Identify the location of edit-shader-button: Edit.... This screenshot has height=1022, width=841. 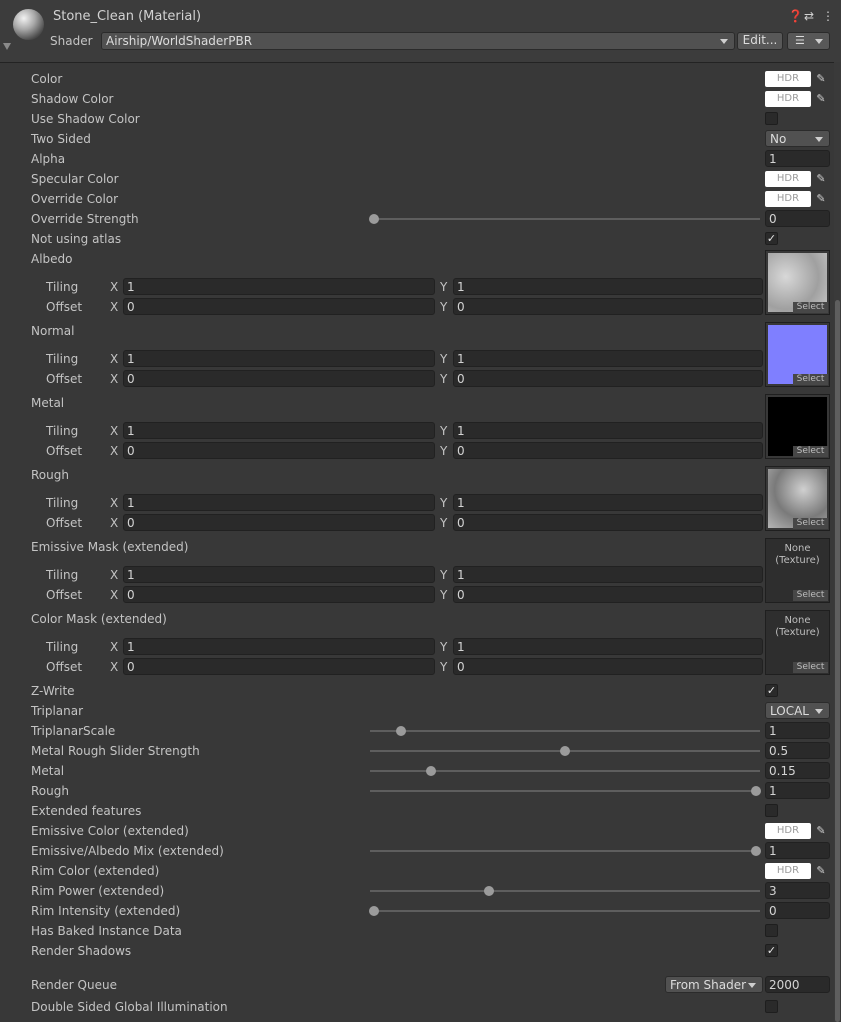
(760, 41).